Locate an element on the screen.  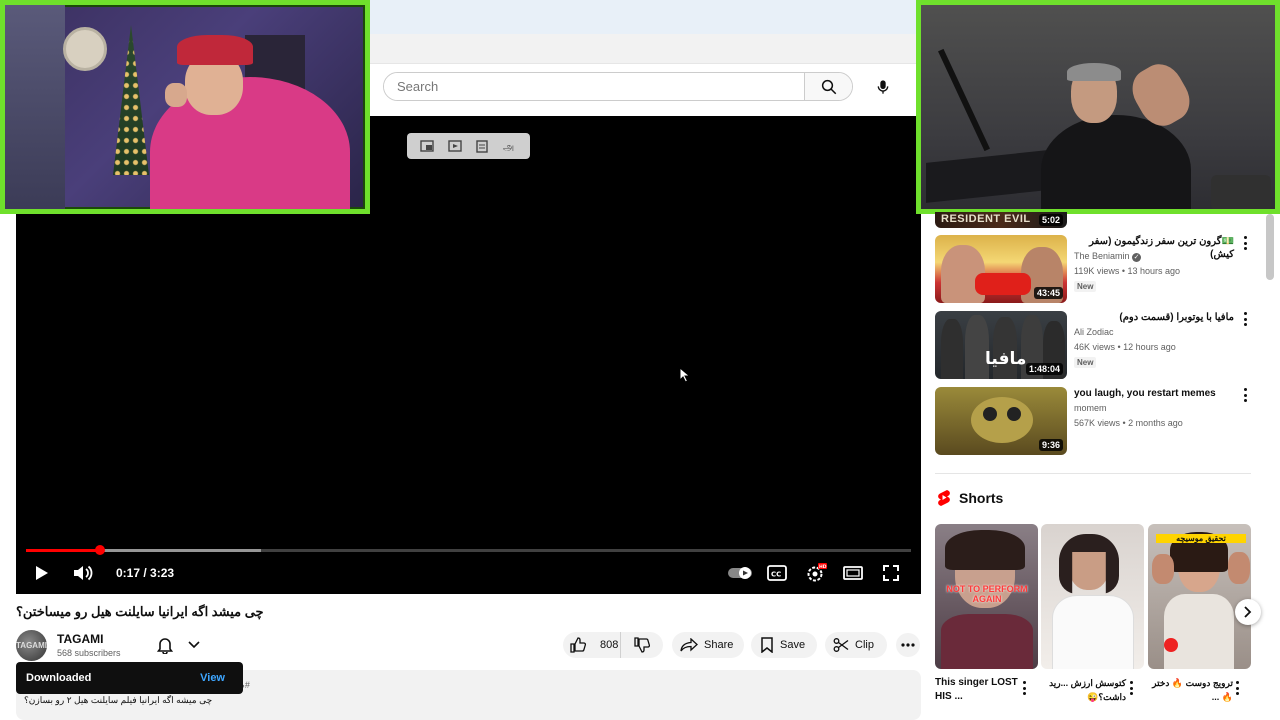
like-dislike-group: 808 is located at coordinates (613, 645).